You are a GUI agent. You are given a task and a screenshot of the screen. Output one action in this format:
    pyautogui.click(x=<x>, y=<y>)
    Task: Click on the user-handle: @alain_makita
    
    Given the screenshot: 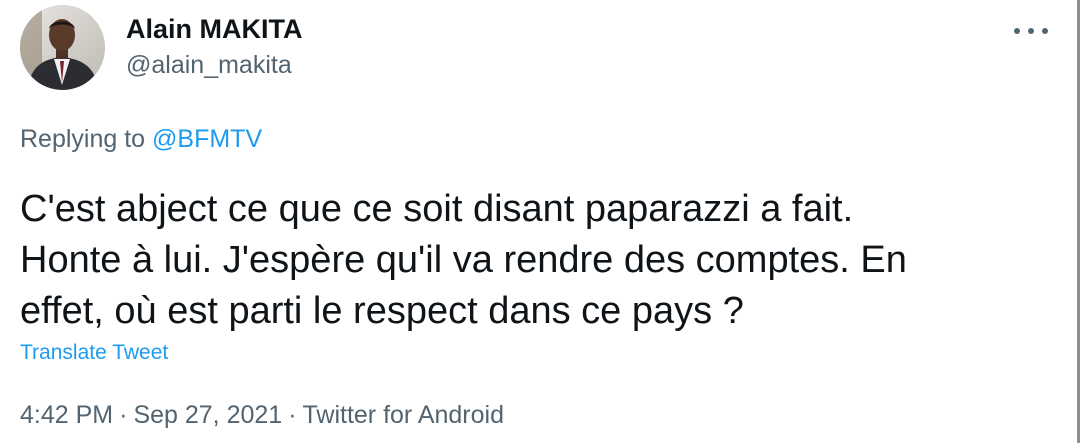 What is the action you would take?
    pyautogui.click(x=209, y=65)
    